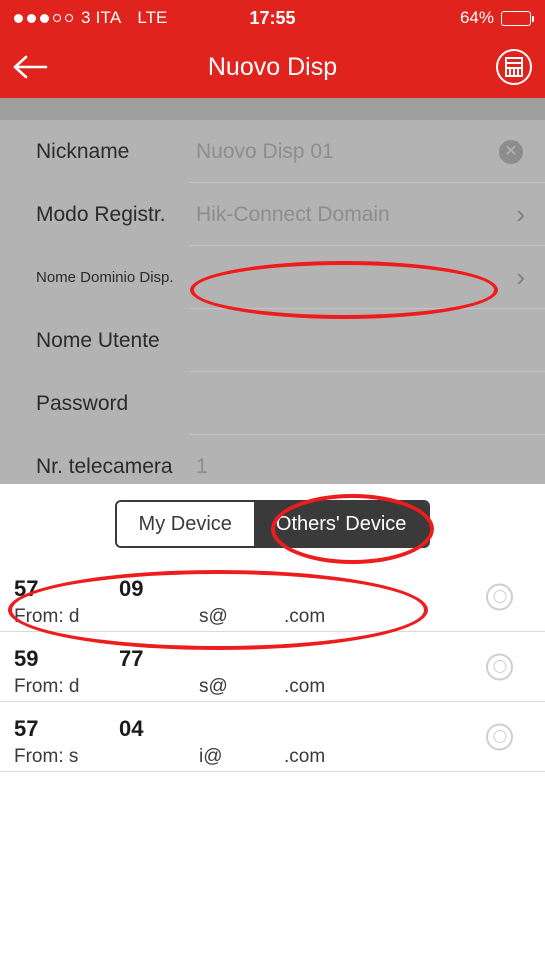 The height and width of the screenshot is (968, 545). Describe the element at coordinates (279, 729) in the screenshot. I see `device-serial: 57 04` at that location.